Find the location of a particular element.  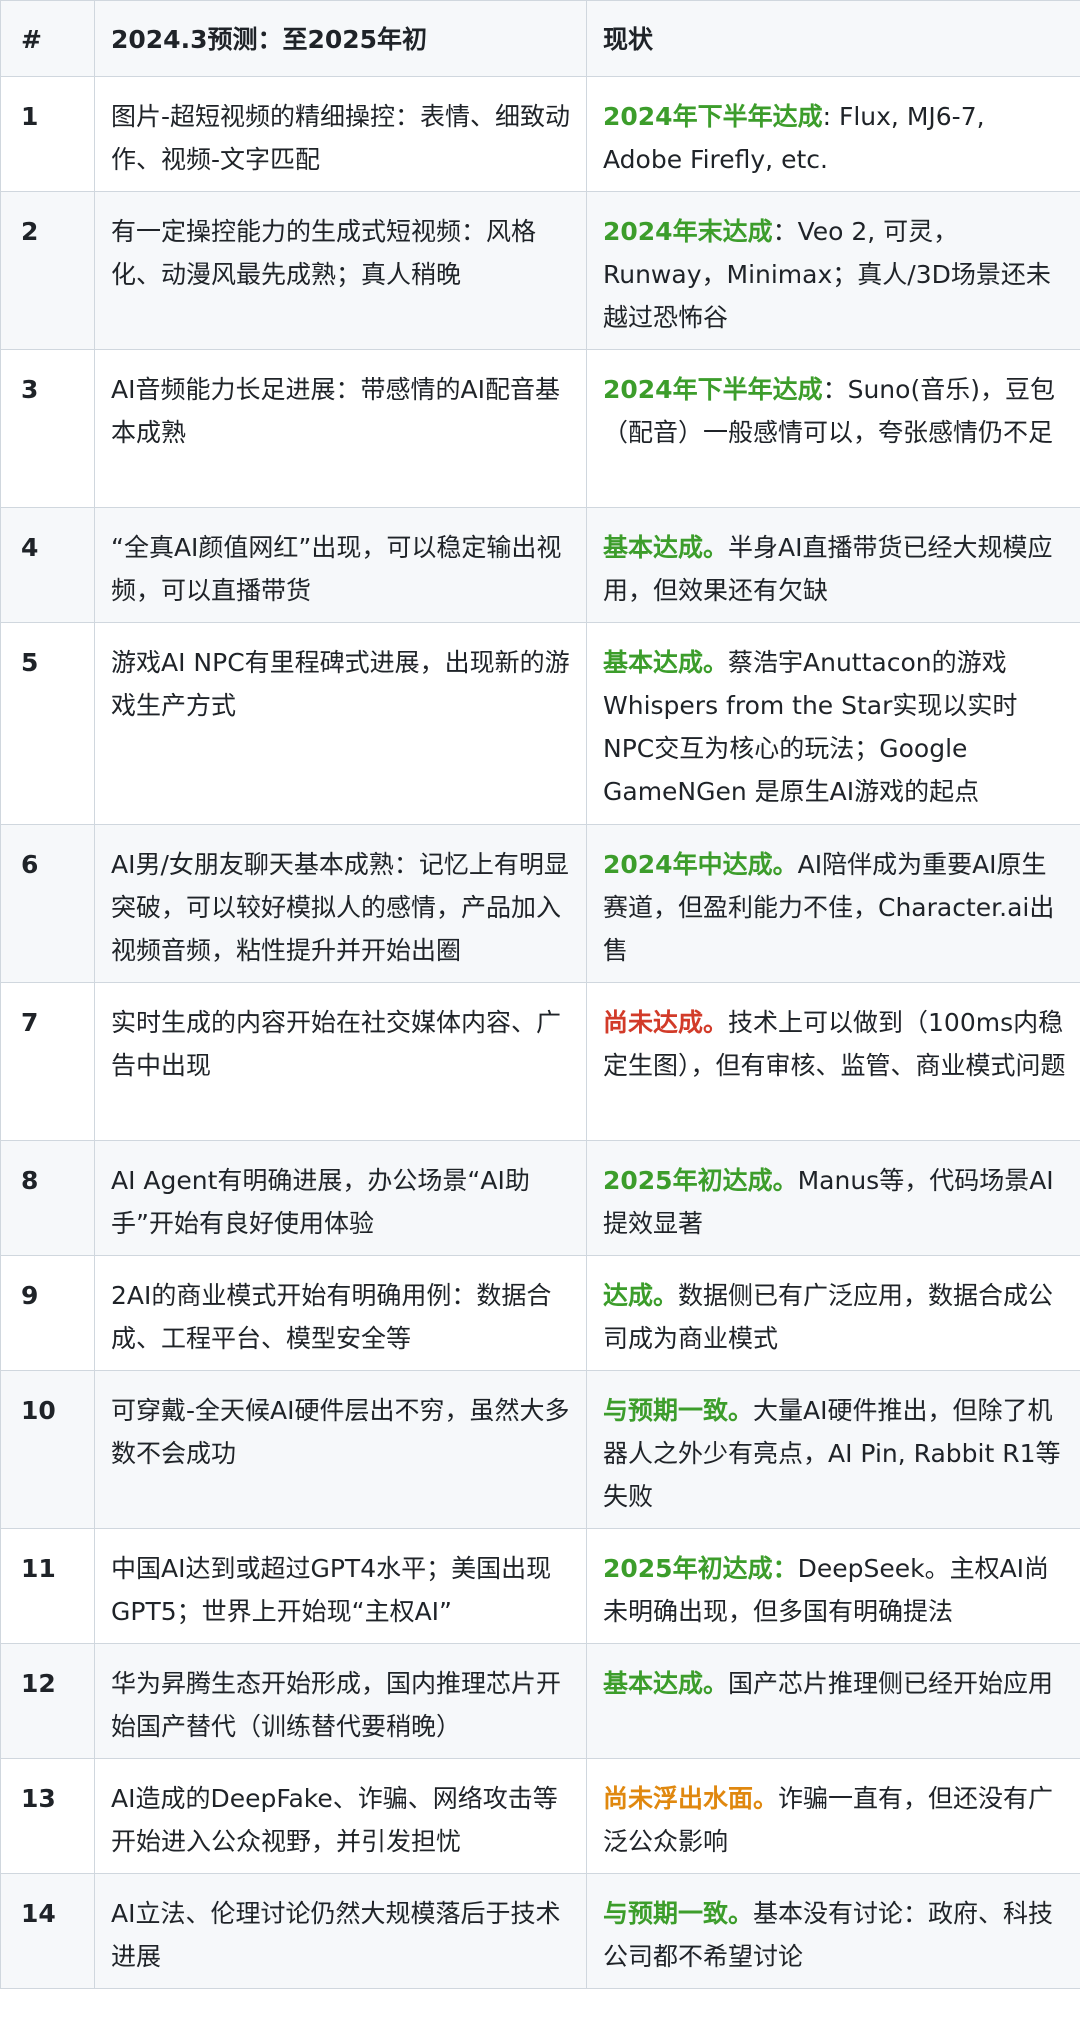

row-prediction: 2AI的商业模式开始有明确用例：数据合成、工程平台、模型安全等 is located at coordinates (340, 1313).